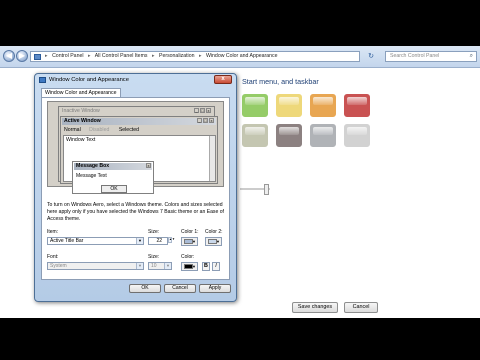 Image resolution: width=480 pixels, height=360 pixels. I want to click on item-size-value: 22, so click(159, 241).